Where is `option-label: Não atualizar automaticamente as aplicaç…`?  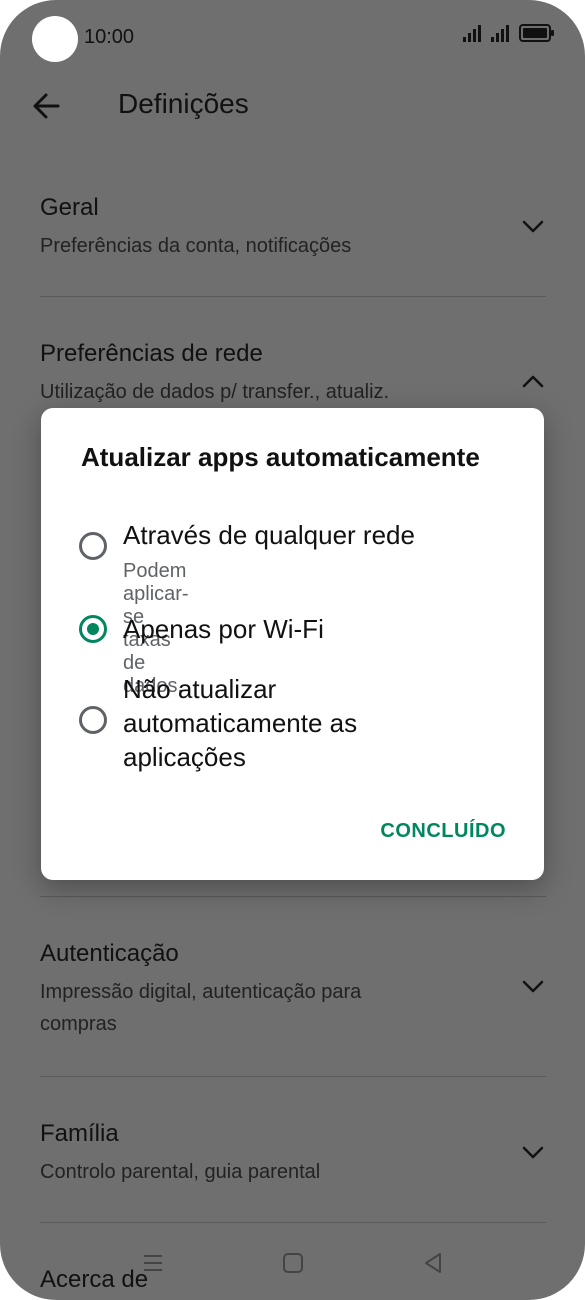
option-label: Não atualizar automaticamente as aplicaç… is located at coordinates (240, 723).